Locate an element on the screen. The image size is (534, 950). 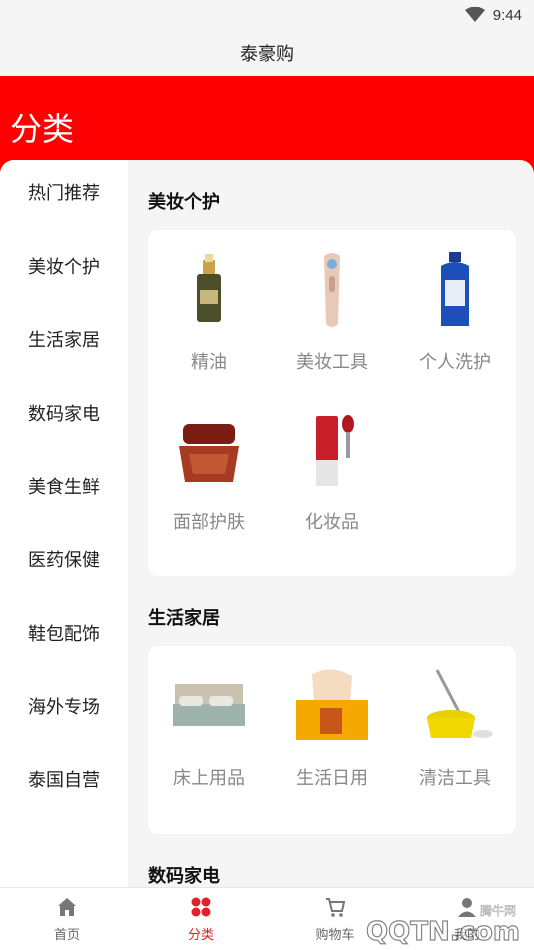
app-title: 泰豪购 is located at coordinates (267, 54).